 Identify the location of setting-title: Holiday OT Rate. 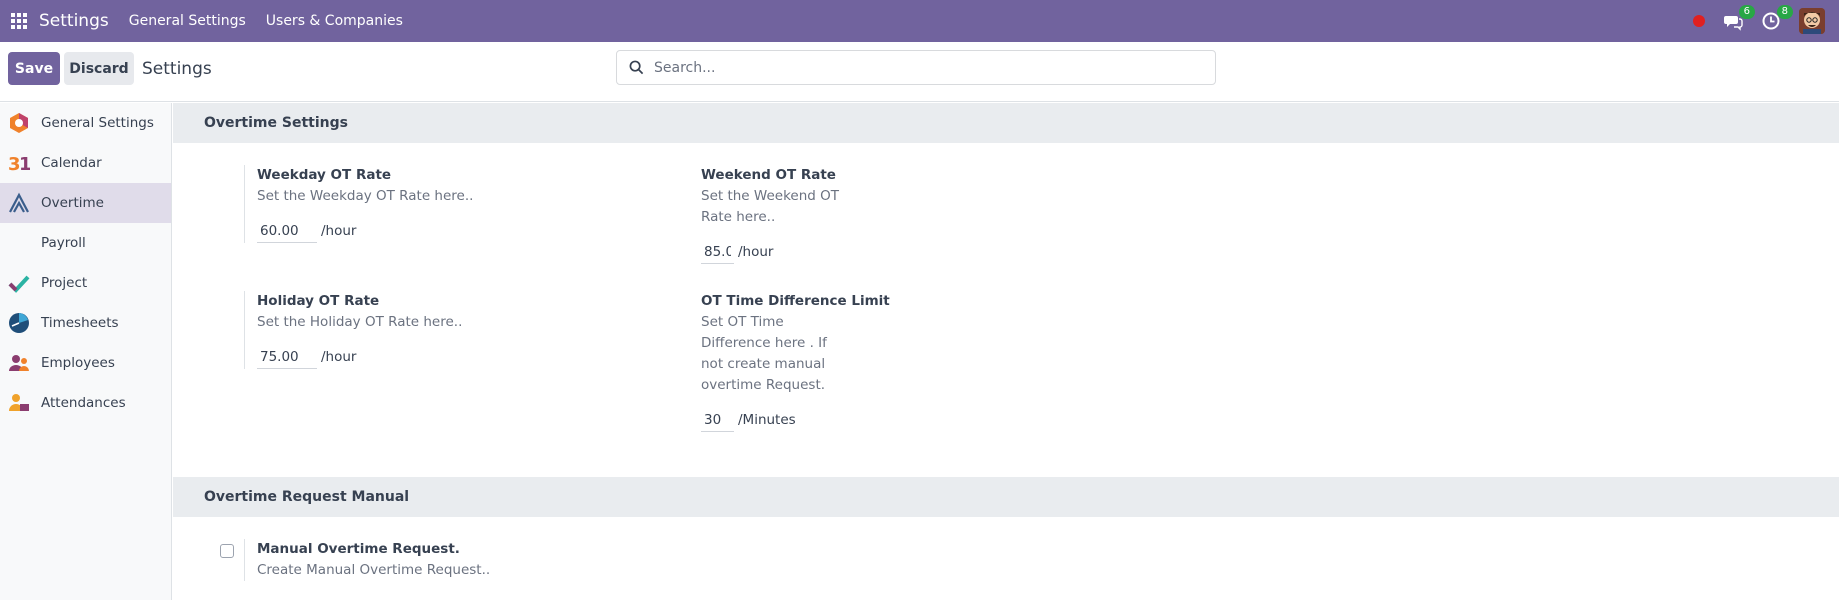
(318, 301).